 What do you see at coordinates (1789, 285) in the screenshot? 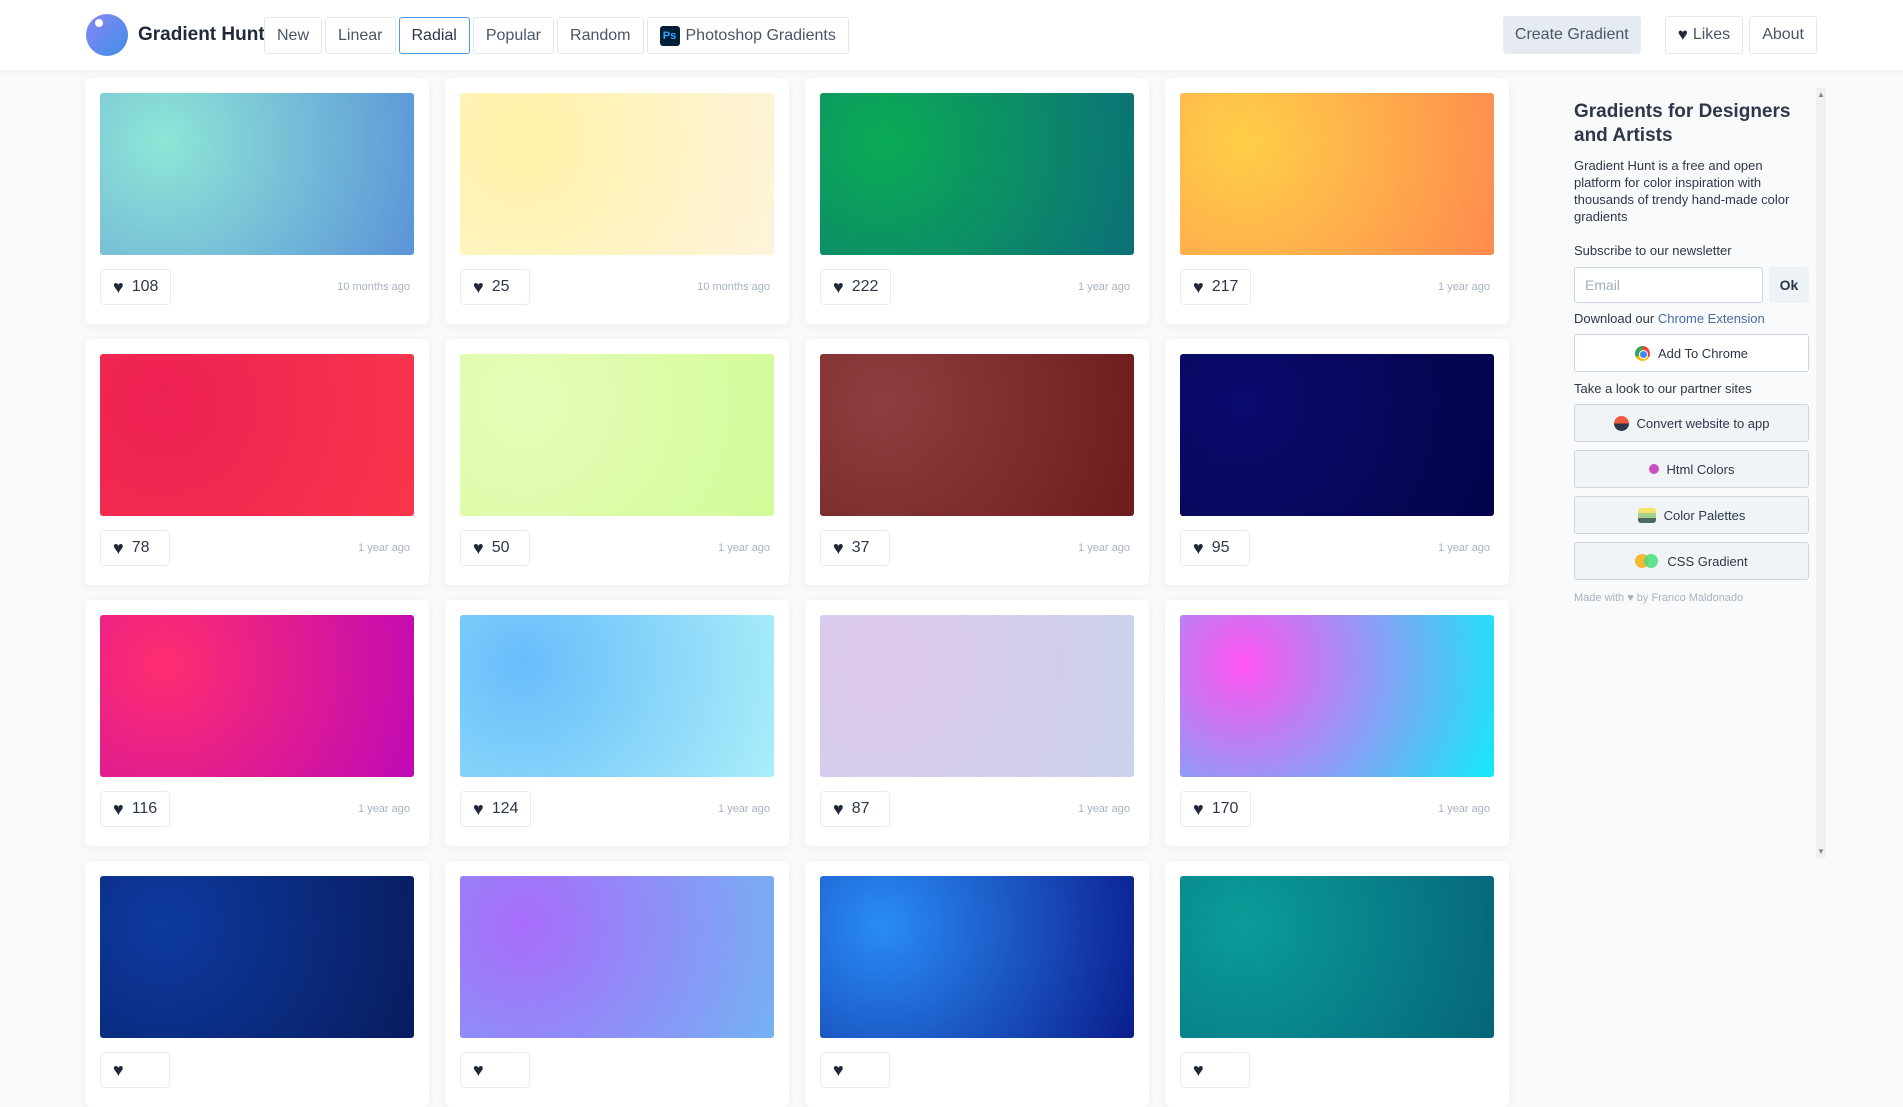
I see `ok-button: Ok` at bounding box center [1789, 285].